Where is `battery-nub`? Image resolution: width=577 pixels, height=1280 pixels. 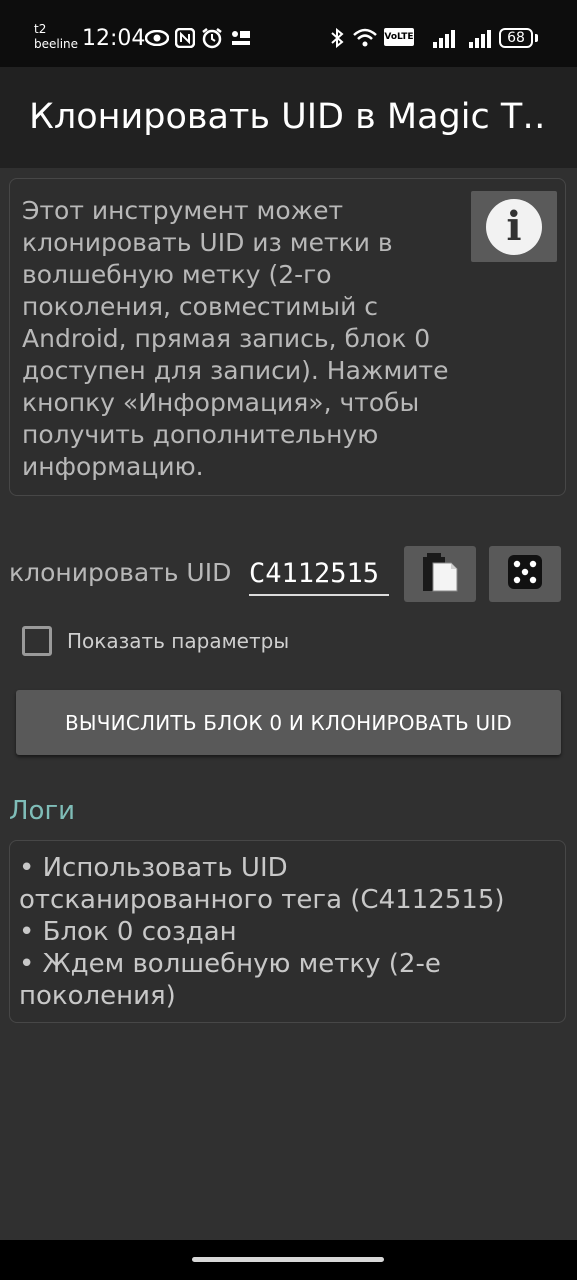
battery-nub is located at coordinates (536, 38).